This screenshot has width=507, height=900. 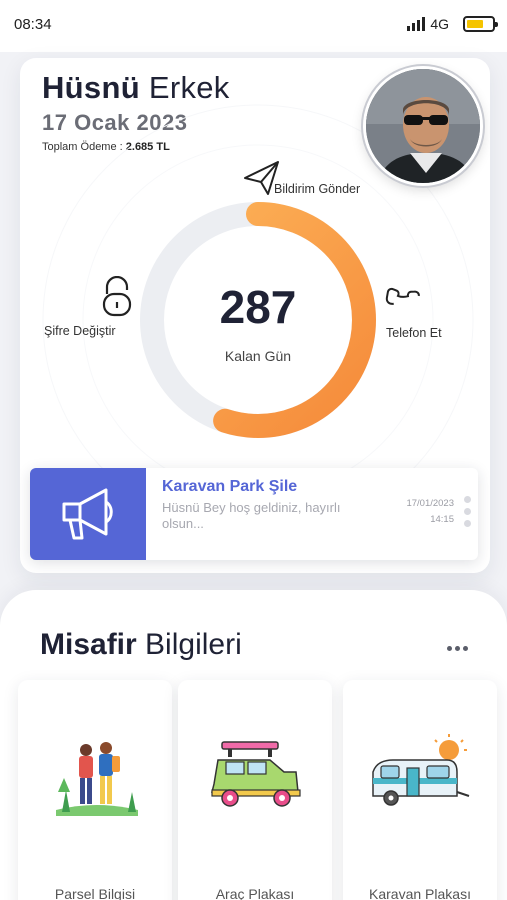 I want to click on notification-time: 14:15, so click(x=442, y=519).